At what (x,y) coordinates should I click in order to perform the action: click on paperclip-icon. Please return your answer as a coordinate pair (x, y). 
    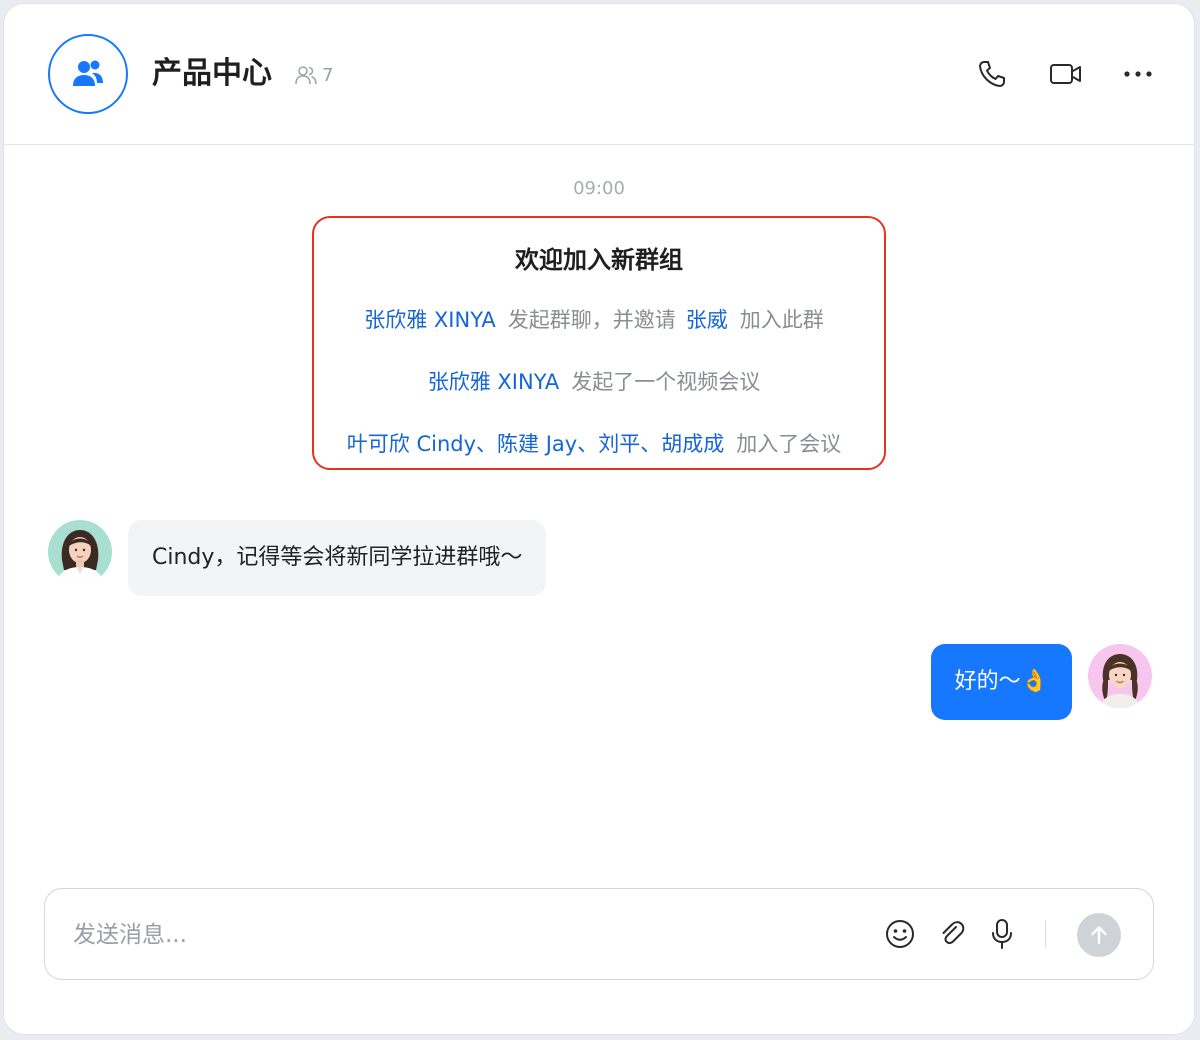
    Looking at the image, I should click on (953, 933).